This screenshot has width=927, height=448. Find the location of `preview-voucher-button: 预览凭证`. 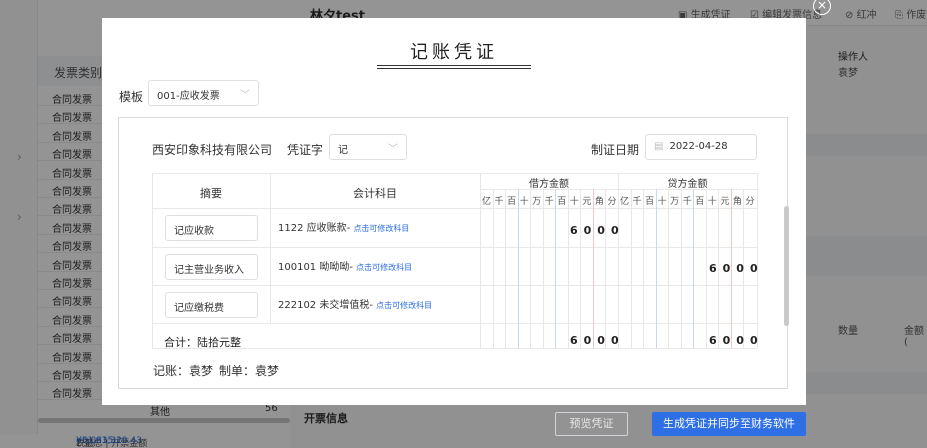

preview-voucher-button: 预览凭证 is located at coordinates (591, 424).